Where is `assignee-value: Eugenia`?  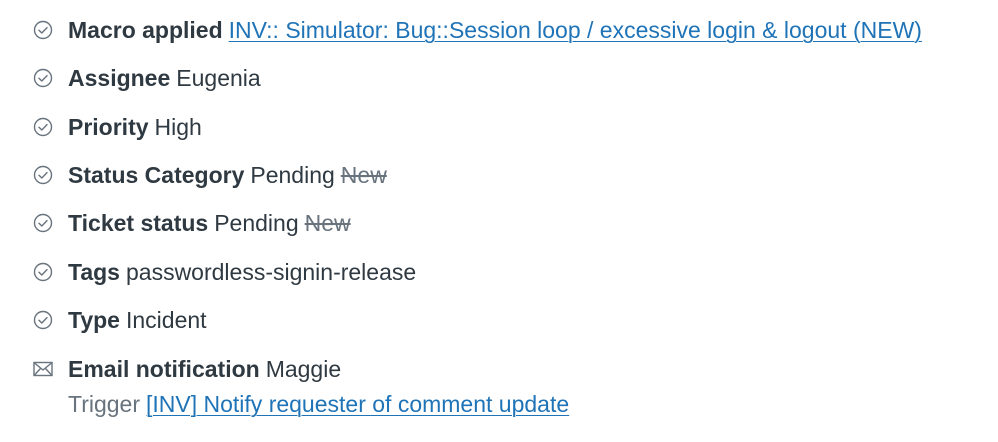 assignee-value: Eugenia is located at coordinates (218, 78).